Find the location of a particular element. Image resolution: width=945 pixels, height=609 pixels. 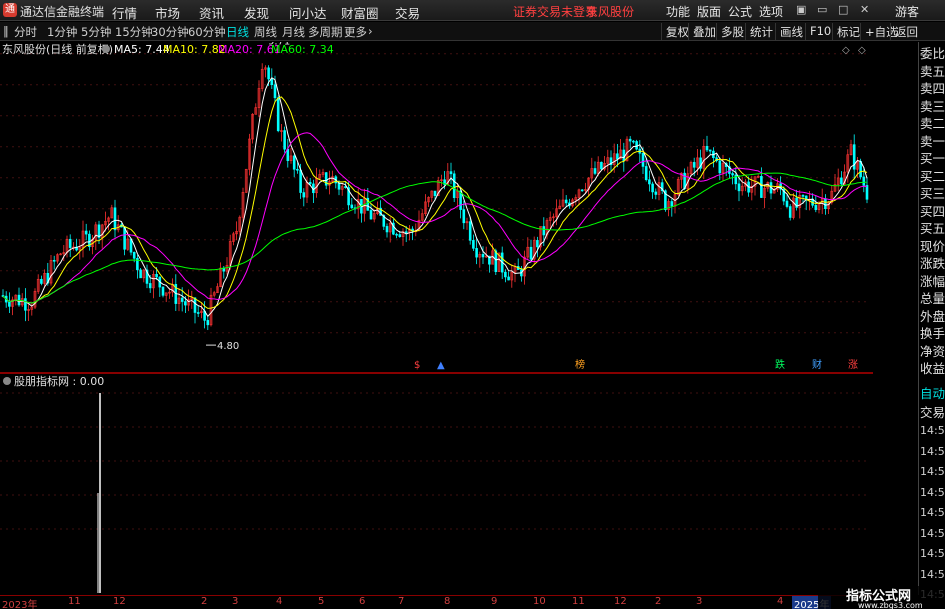

indicator-signal-spike is located at coordinates (99, 493).